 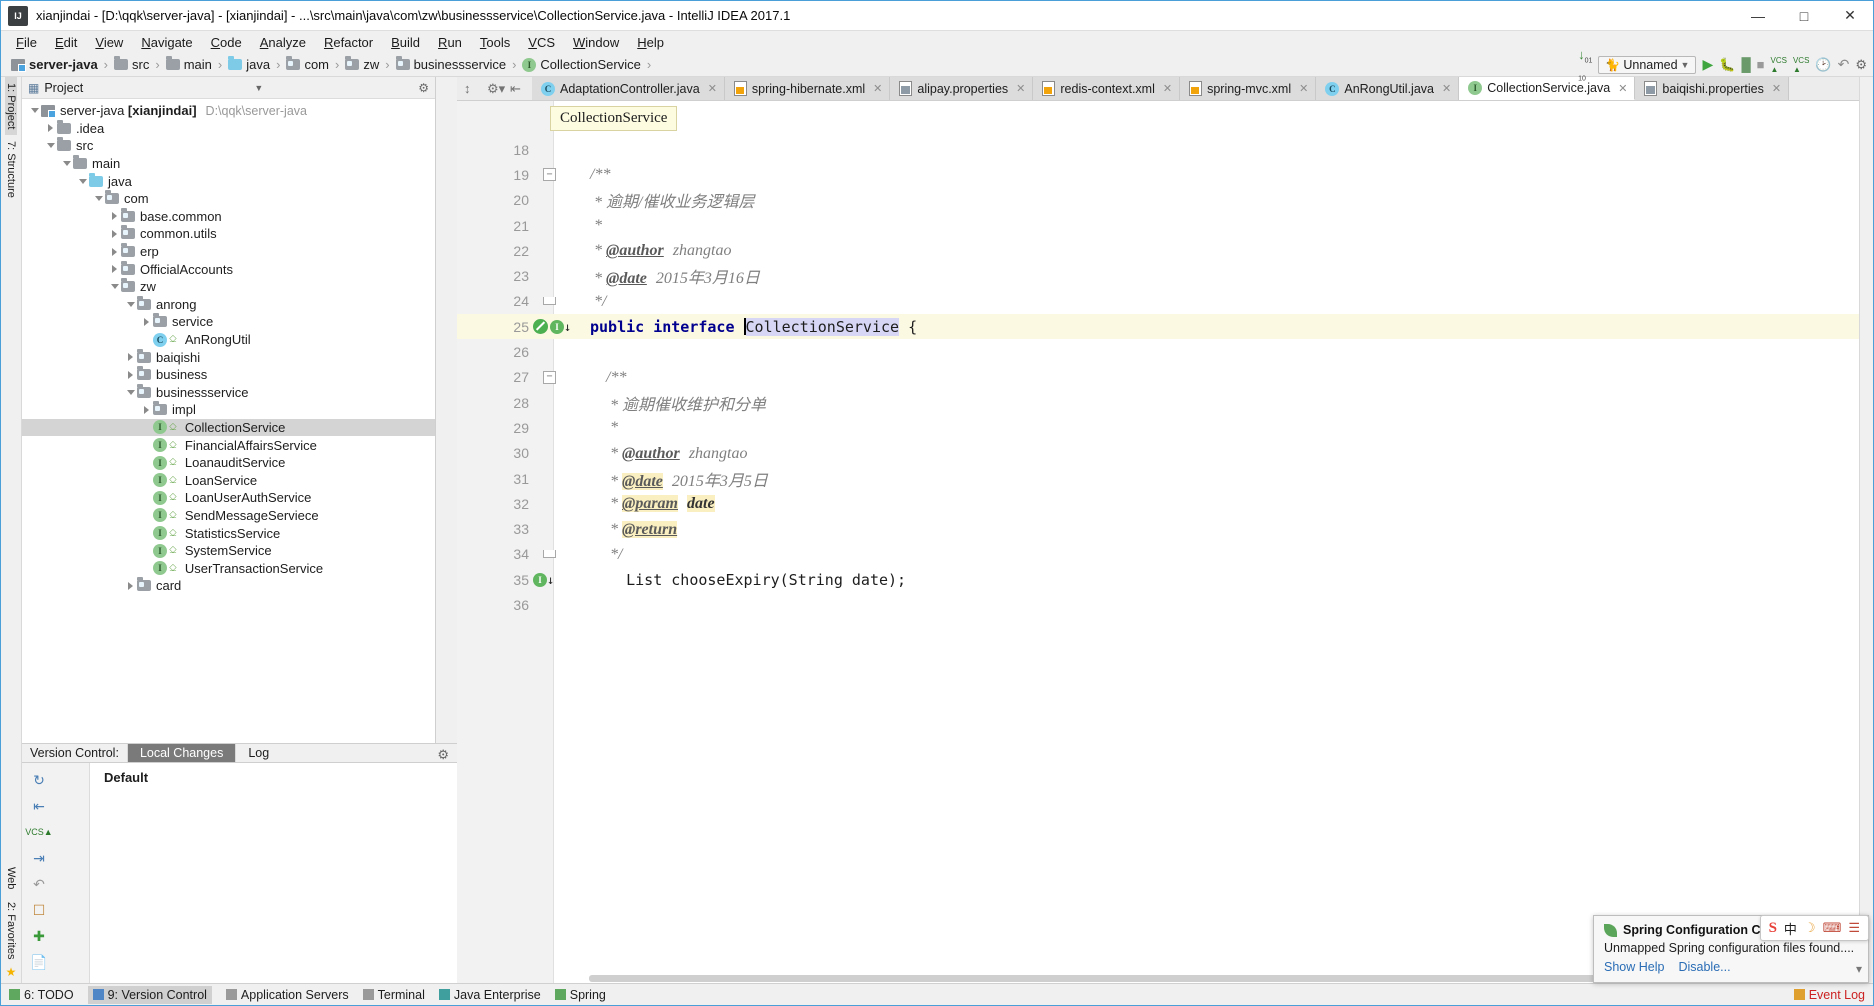 I want to click on close-button: ✕, so click(x=1850, y=15).